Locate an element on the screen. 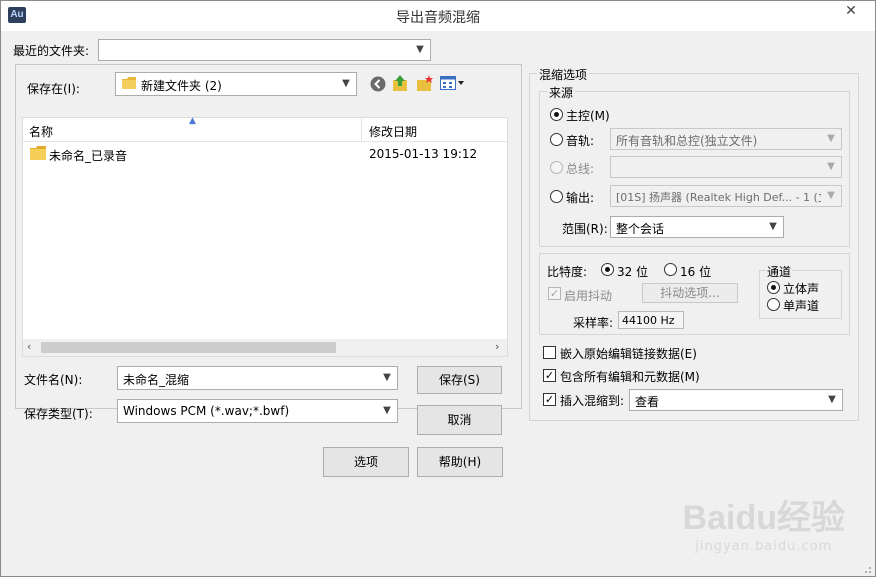 This screenshot has height=577, width=876. title-bar: Au 导出音频混缩 ✕ is located at coordinates (438, 16).